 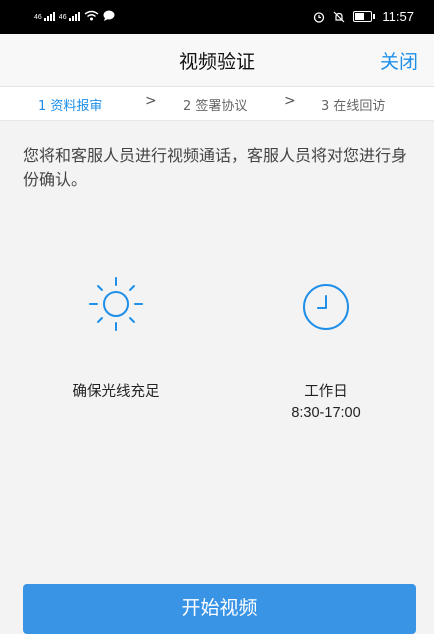 I want to click on step-indicator: 1 资料报审 > 2 签署协议 > 3 在线回访, so click(x=217, y=104).